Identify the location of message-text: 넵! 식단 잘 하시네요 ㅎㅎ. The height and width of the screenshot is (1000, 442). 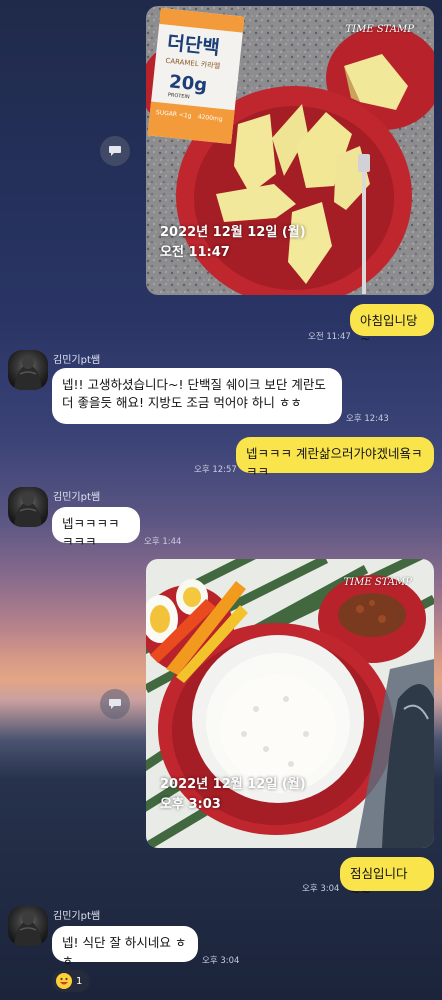
(124, 951).